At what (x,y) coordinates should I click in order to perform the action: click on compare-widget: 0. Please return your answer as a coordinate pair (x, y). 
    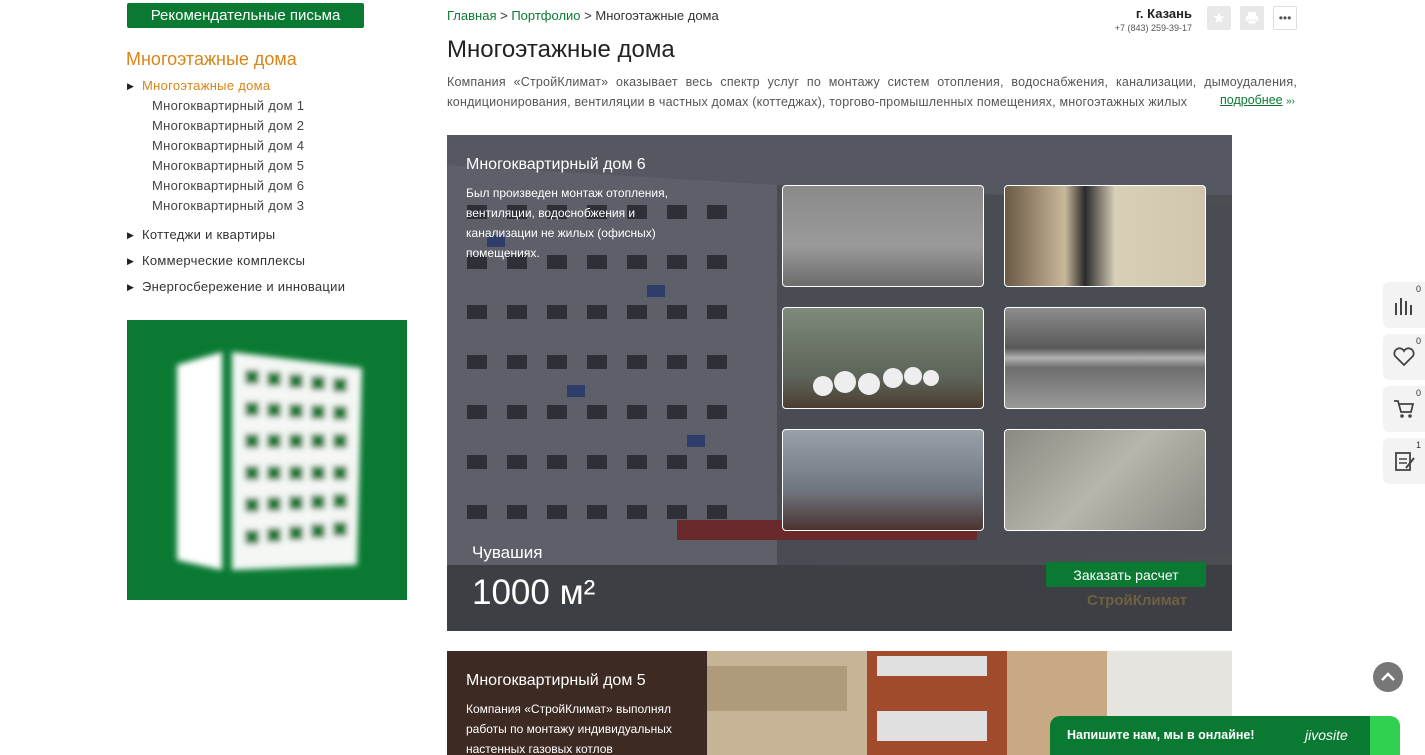
    Looking at the image, I should click on (1404, 305).